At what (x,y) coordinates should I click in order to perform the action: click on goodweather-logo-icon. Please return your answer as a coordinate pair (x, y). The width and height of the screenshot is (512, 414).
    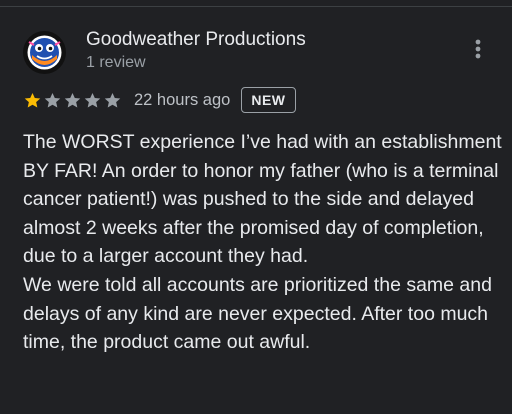
    Looking at the image, I should click on (44, 52).